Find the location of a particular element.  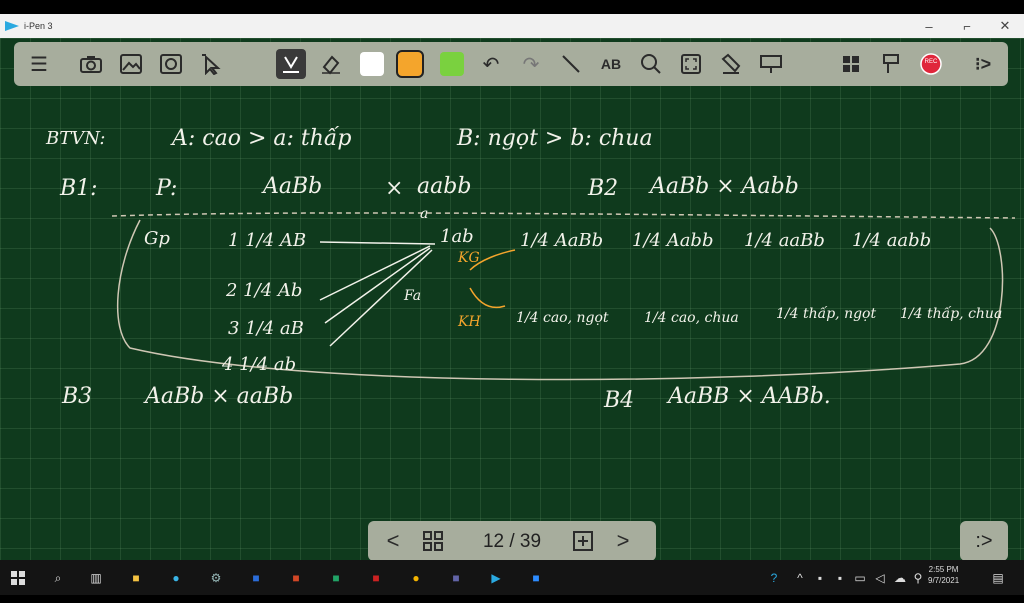

edge-icon: ● is located at coordinates (176, 578).